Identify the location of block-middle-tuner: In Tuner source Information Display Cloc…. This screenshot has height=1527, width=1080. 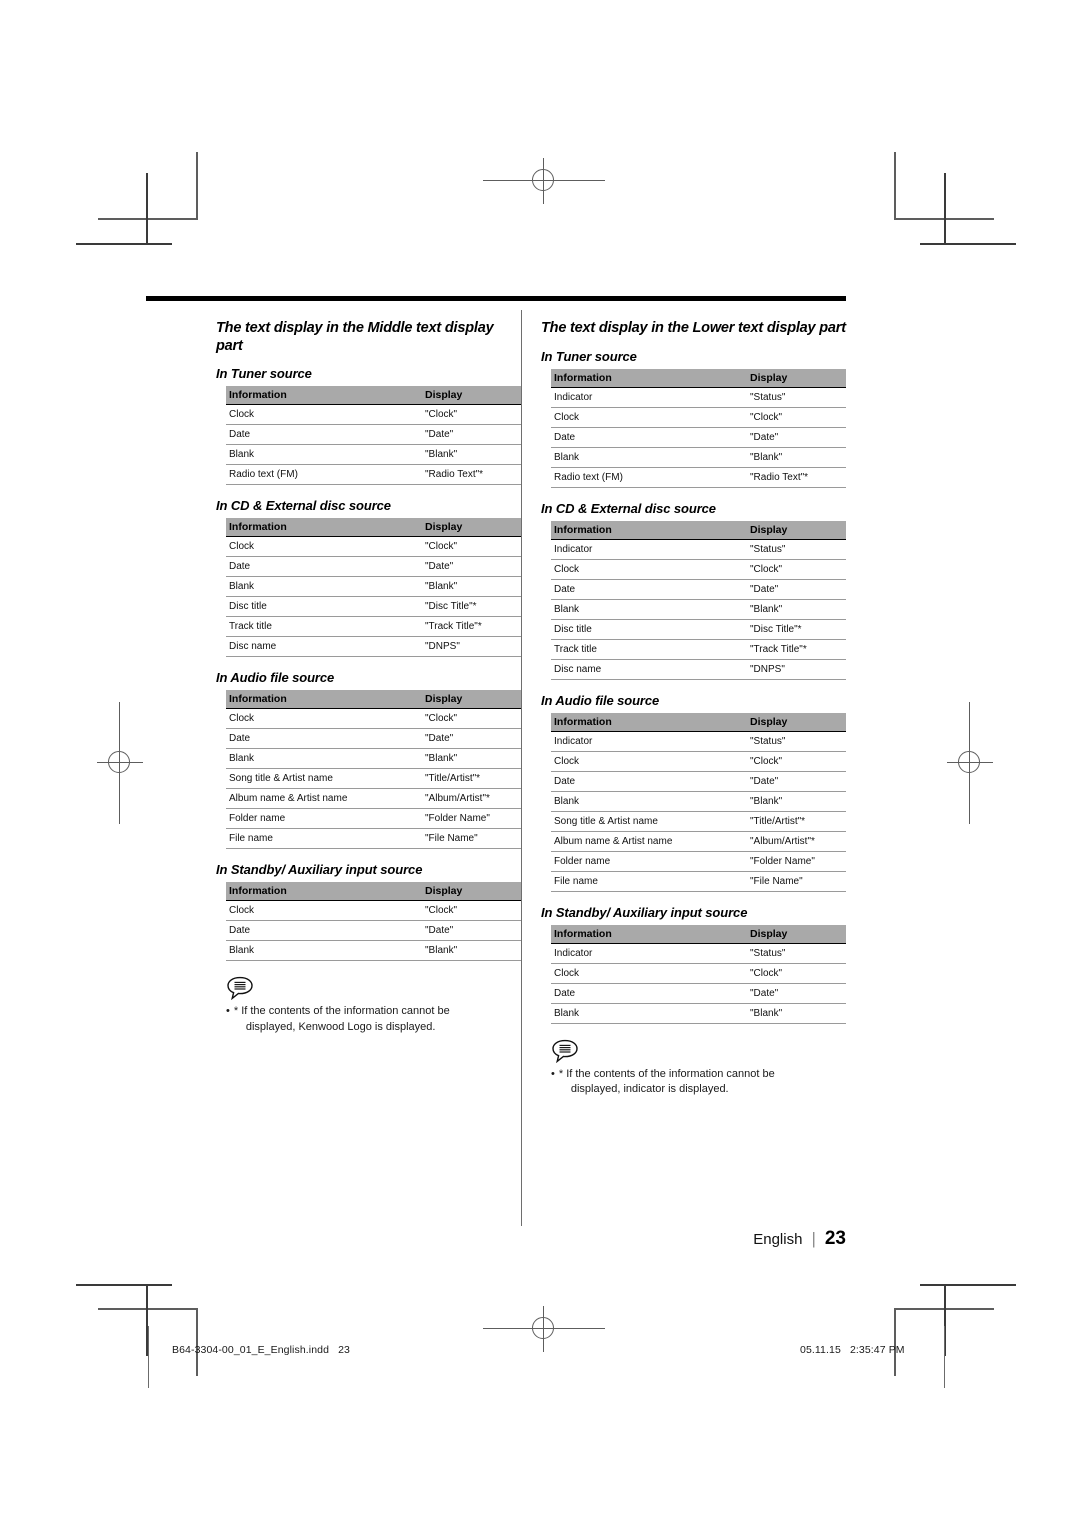
(368, 426).